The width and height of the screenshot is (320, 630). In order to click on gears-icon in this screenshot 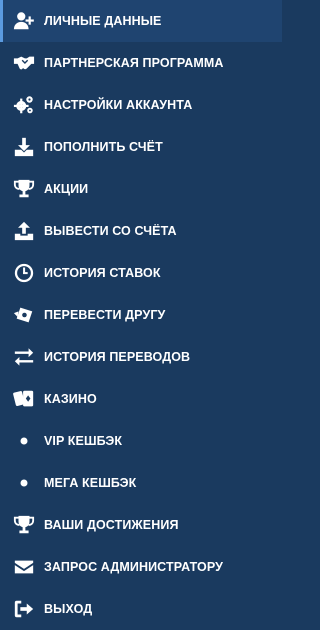, I will do `click(24, 105)`.